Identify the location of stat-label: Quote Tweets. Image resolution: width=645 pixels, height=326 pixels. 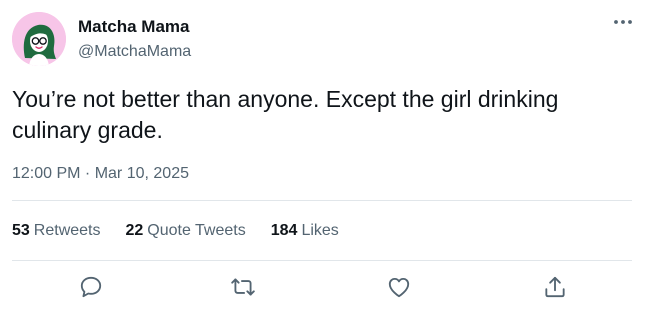
(196, 230).